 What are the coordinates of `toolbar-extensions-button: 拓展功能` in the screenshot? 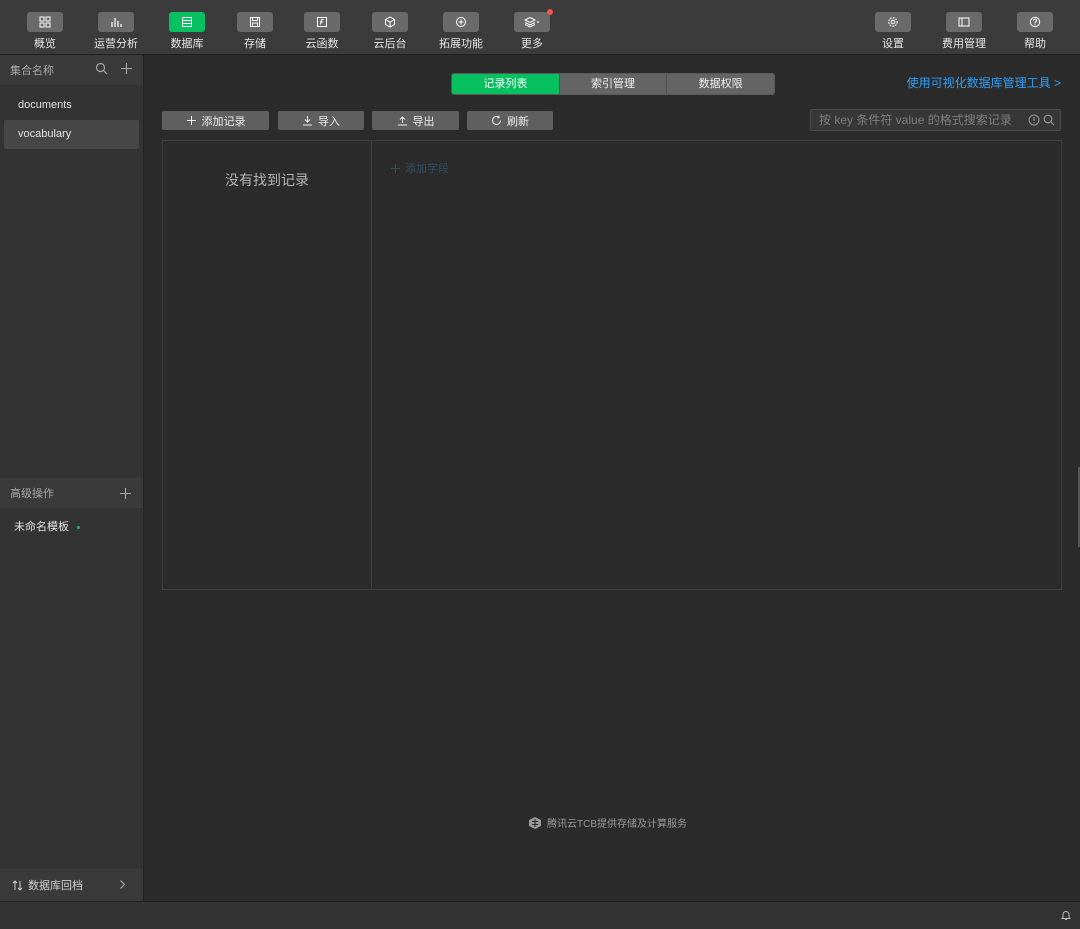 It's located at (461, 32).